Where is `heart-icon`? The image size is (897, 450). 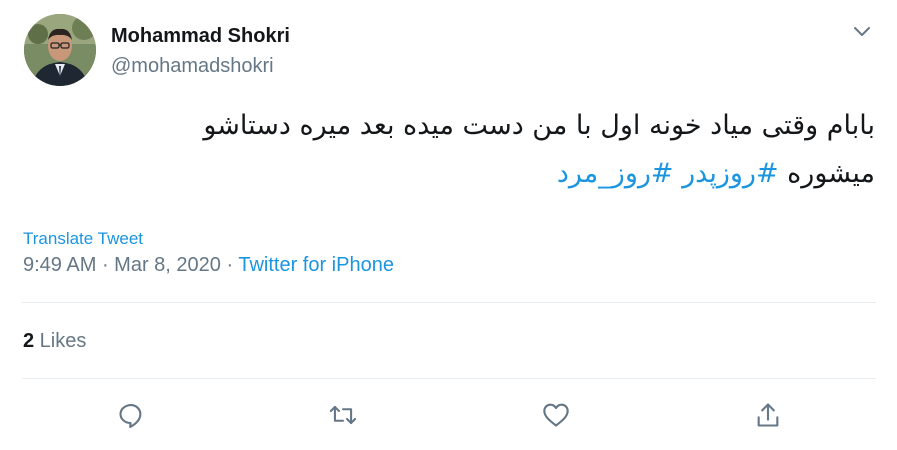
heart-icon is located at coordinates (556, 415).